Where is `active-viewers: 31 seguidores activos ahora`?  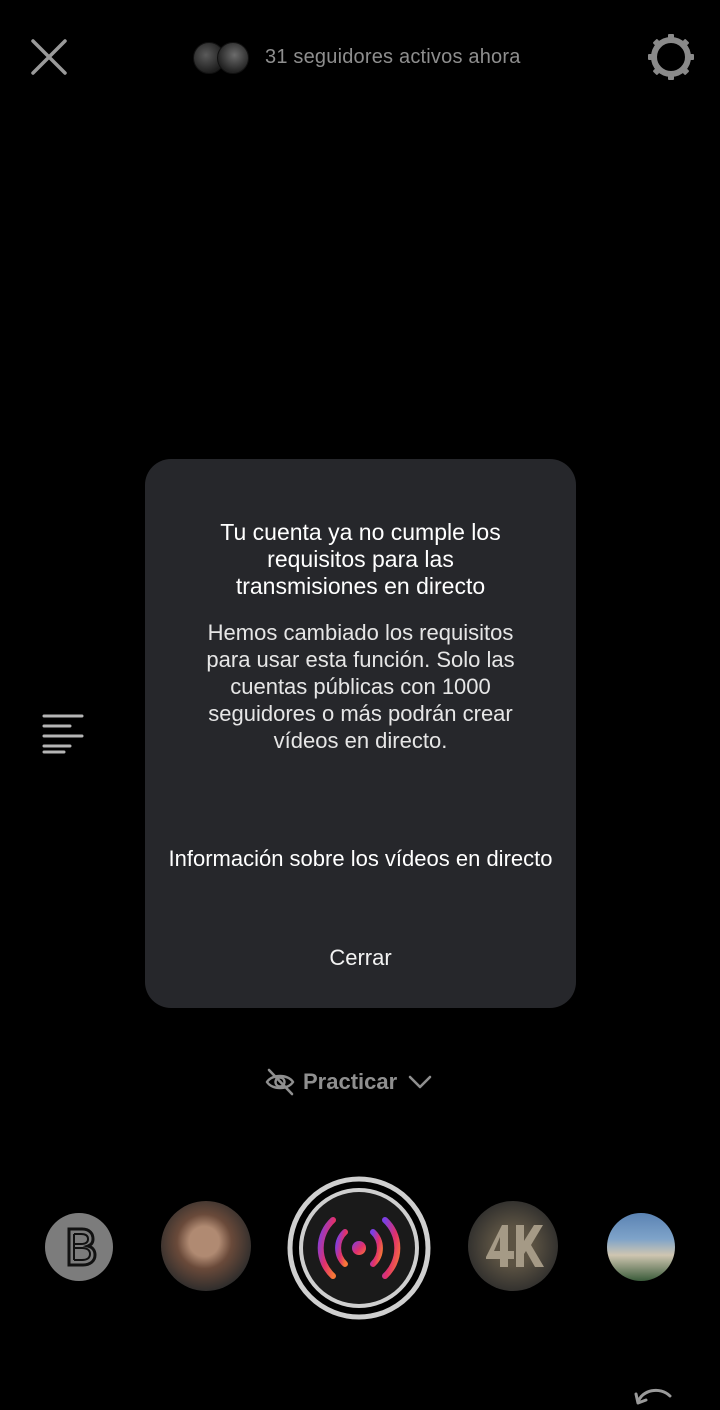
active-viewers: 31 seguidores activos ahora is located at coordinates (357, 57).